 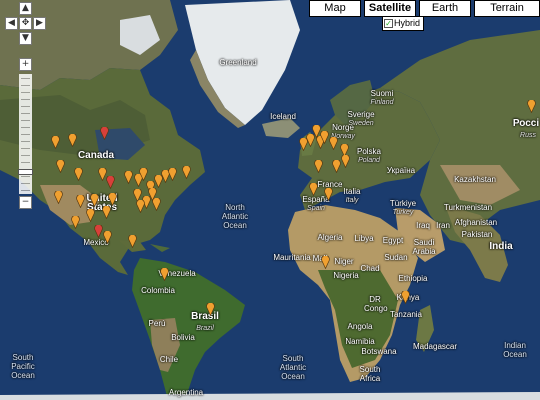 I want to click on label-spain: Spain, so click(x=316, y=208).